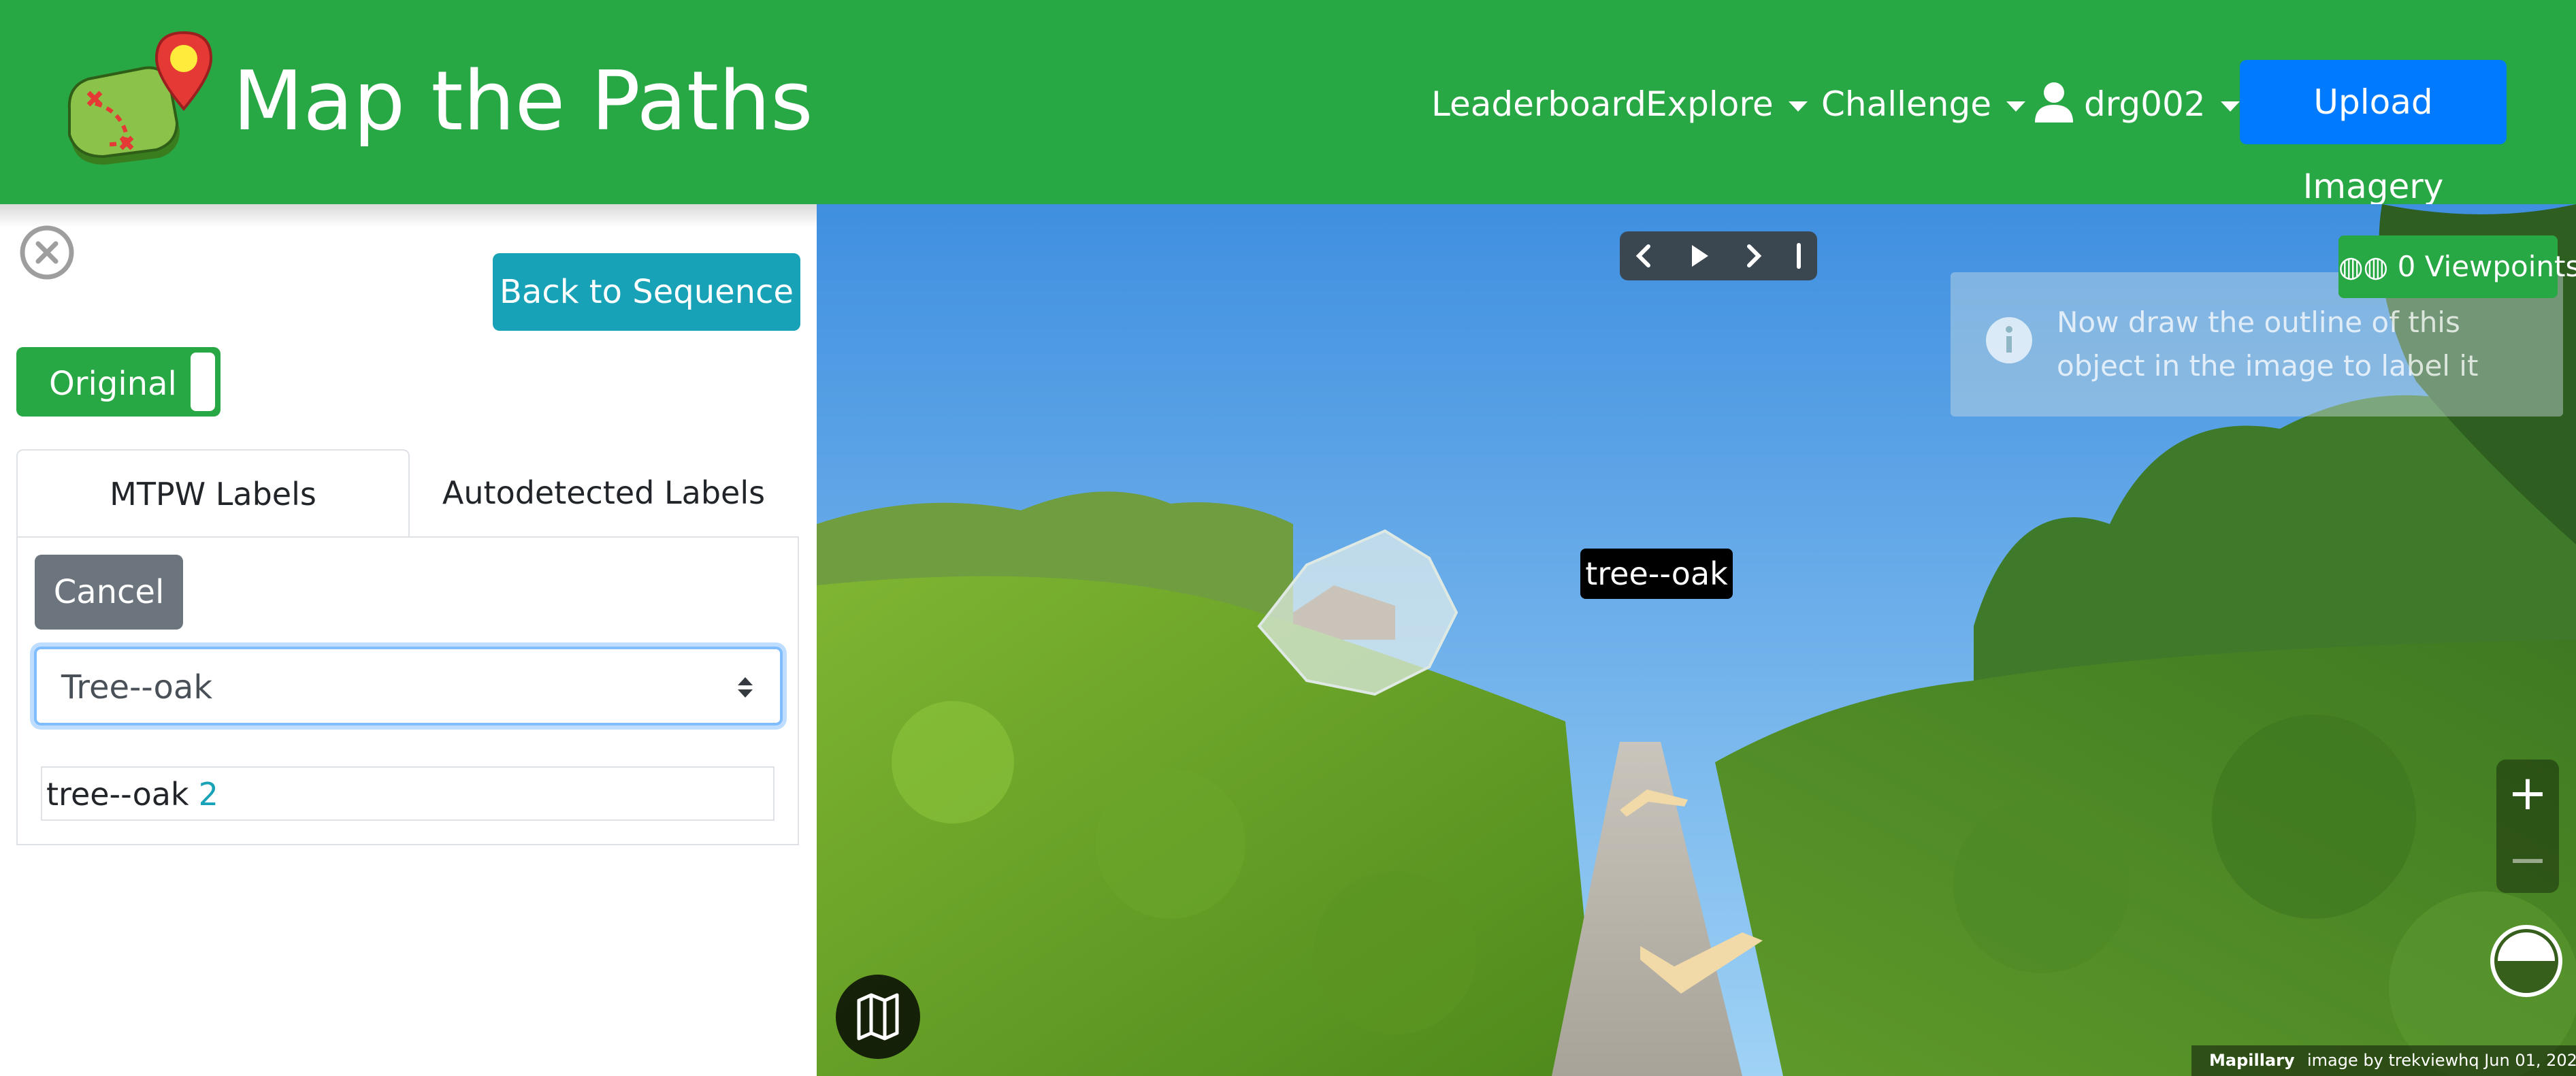 This screenshot has width=2576, height=1076. I want to click on binoculars-icon: ◍◍, so click(2363, 266).